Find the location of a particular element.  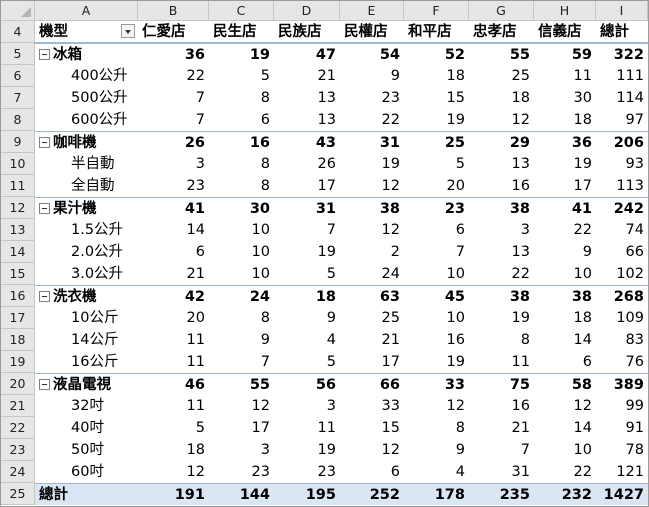

value-cell: 46 is located at coordinates (173, 384).